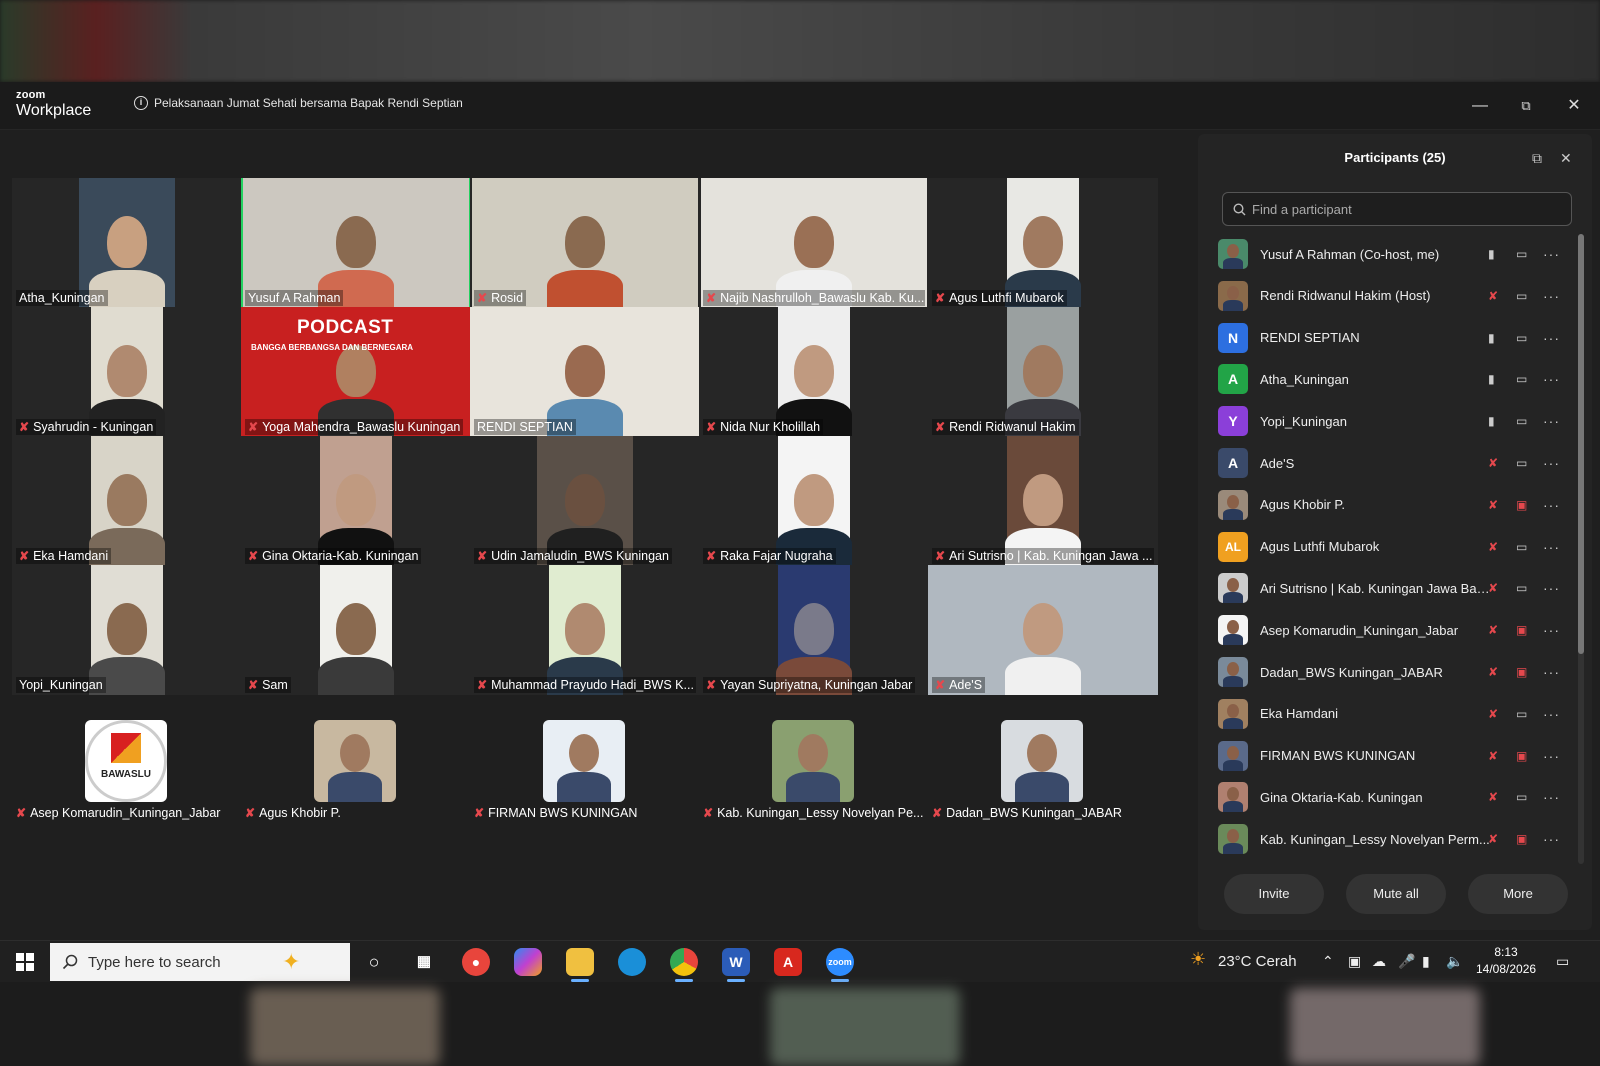 The image size is (1600, 1066). I want to click on network-icon: ▣, so click(1354, 961).